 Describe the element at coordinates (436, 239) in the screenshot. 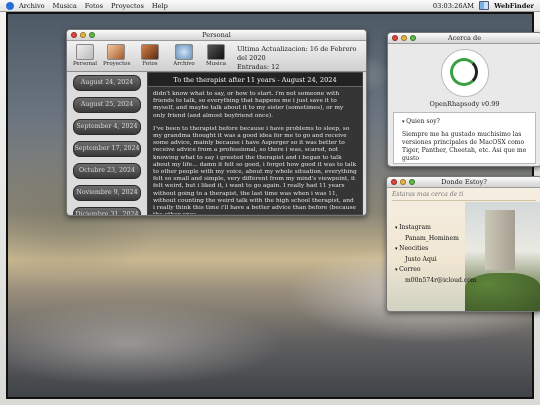

I see `instagram-handle: Panam_Hominem` at that location.